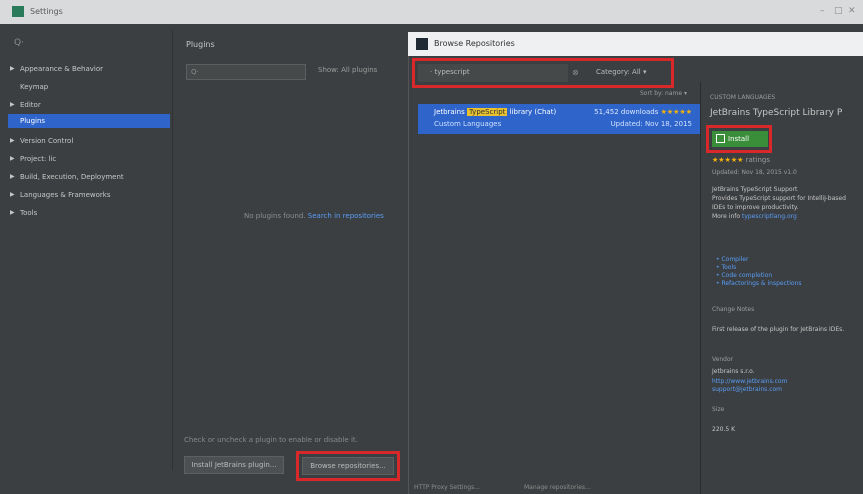  Describe the element at coordinates (740, 139) in the screenshot. I see `install-button: Install` at that location.